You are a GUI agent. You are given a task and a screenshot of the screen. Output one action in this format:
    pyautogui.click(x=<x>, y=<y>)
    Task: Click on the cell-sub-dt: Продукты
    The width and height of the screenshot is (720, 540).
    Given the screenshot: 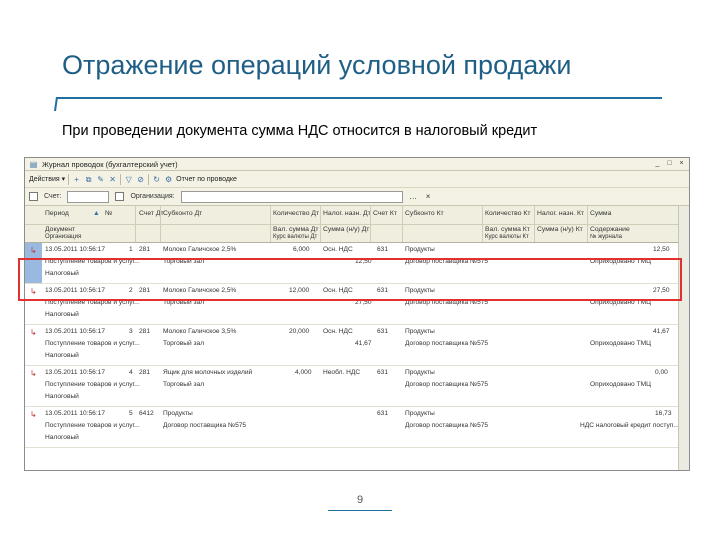 What is the action you would take?
    pyautogui.click(x=178, y=413)
    